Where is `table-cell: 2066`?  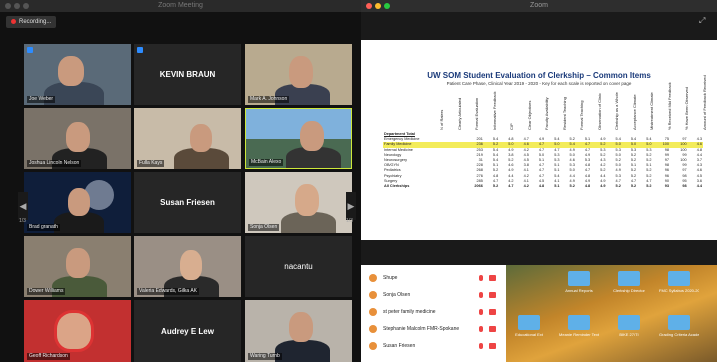
table-cell: 2066 is located at coordinates (478, 186).